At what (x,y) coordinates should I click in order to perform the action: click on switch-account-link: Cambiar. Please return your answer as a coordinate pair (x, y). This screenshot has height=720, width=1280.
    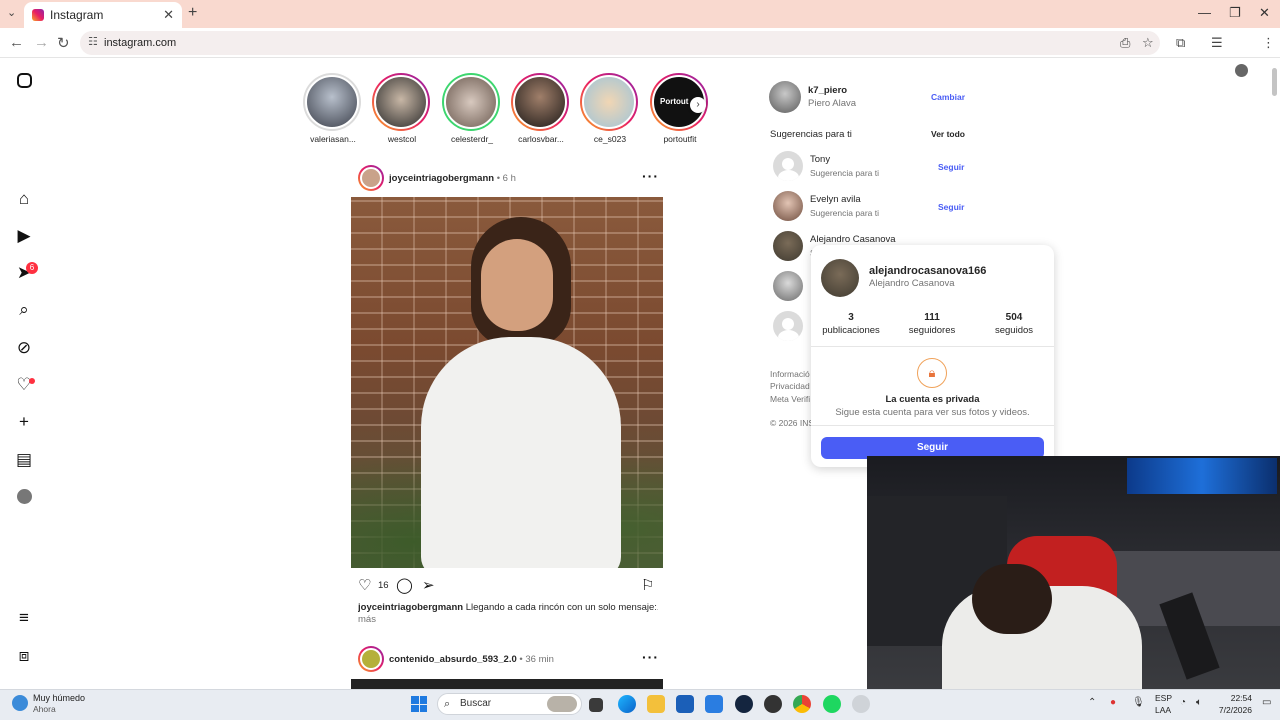
    Looking at the image, I should click on (948, 97).